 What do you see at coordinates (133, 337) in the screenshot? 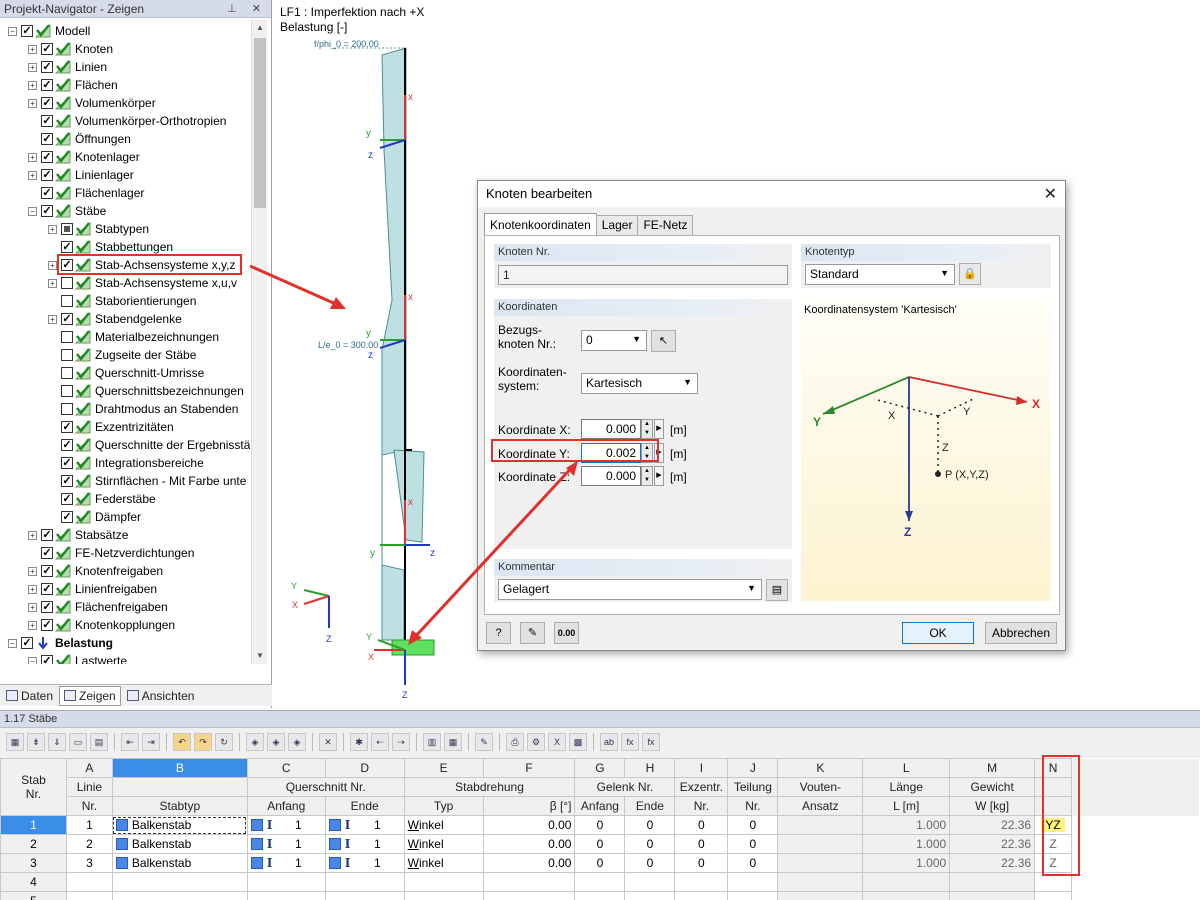
I see `tree-item: Materialbezeichnungen` at bounding box center [133, 337].